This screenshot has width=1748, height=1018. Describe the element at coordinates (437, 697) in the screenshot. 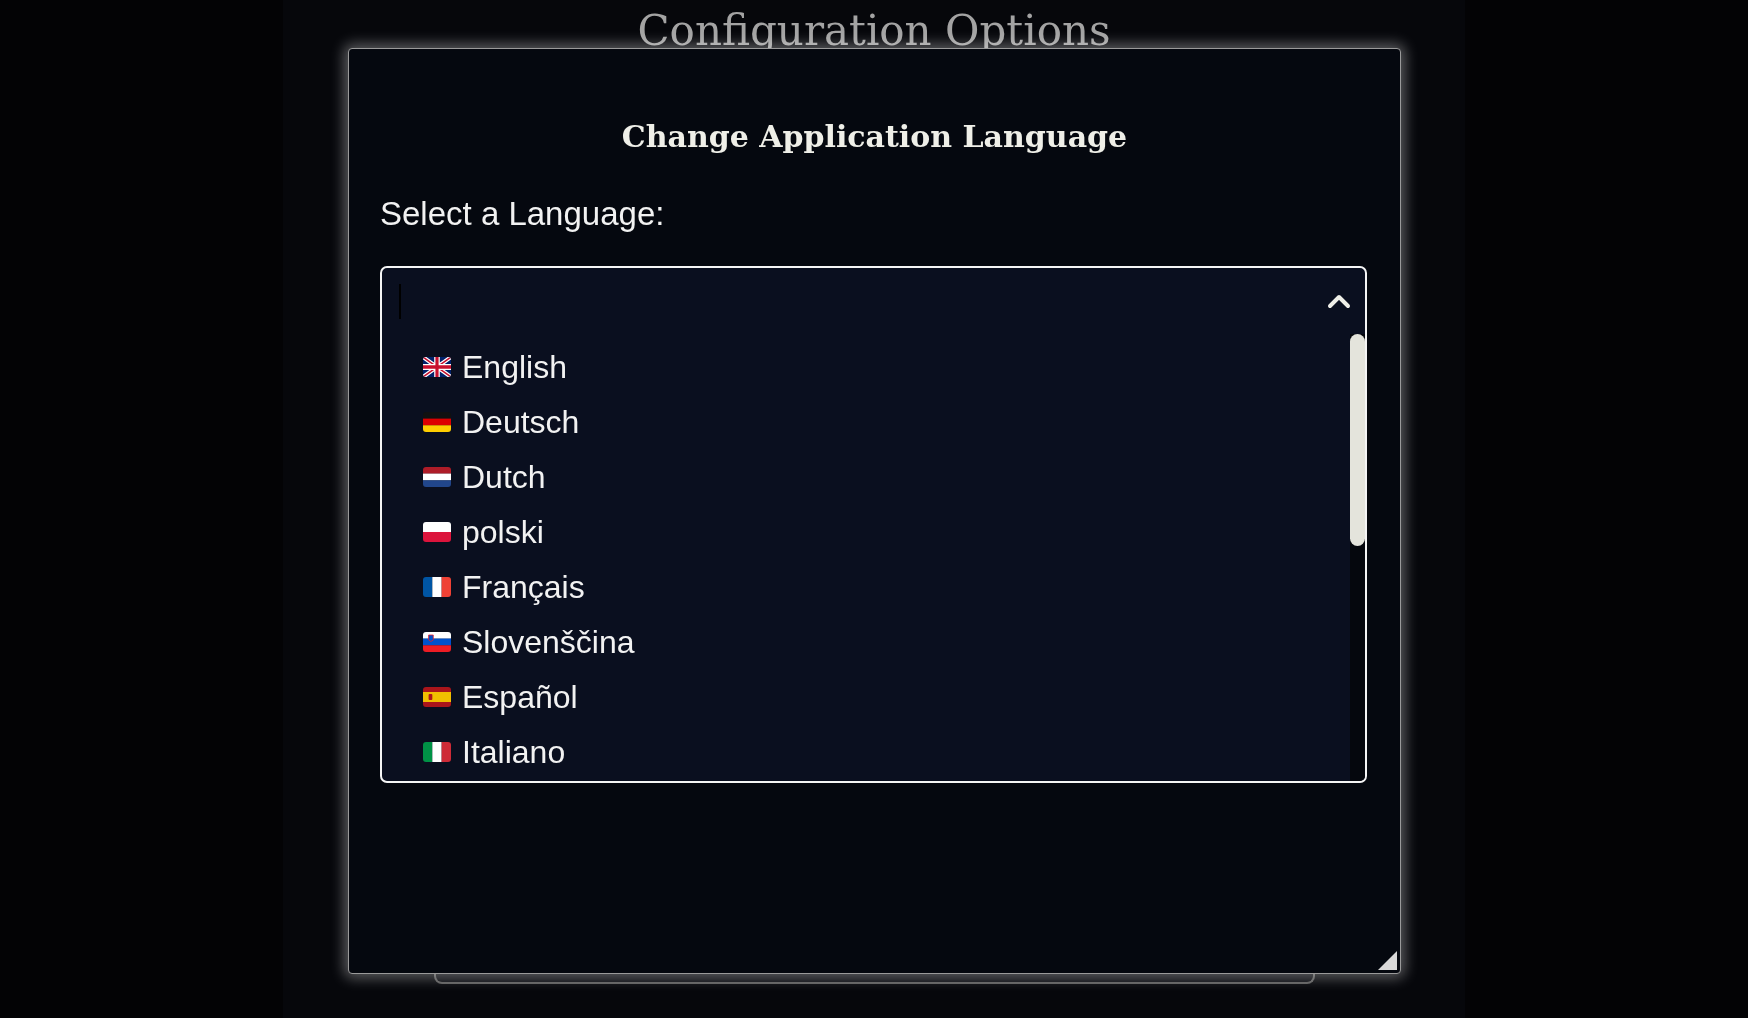

I see `spanish-flag-icon` at that location.